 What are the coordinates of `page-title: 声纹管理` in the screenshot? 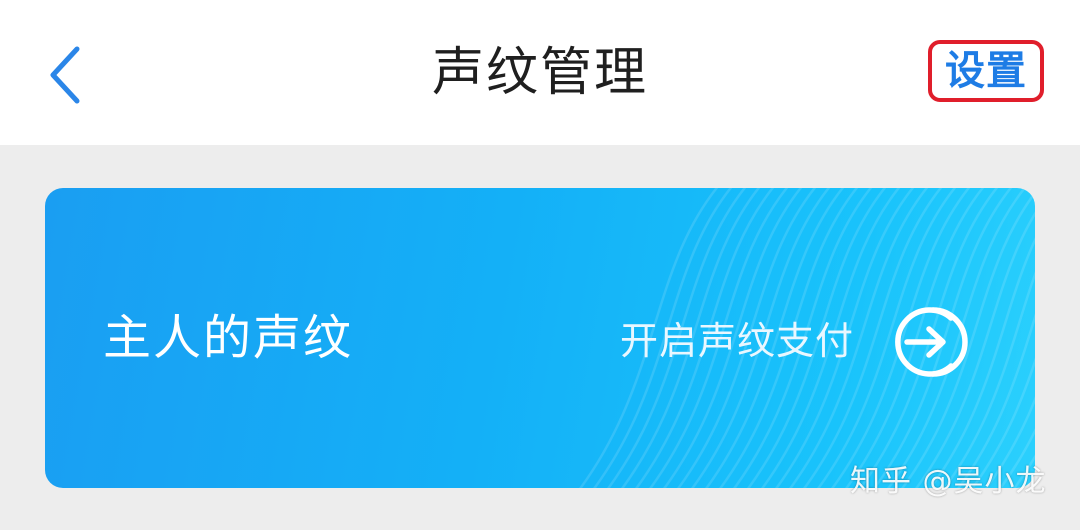 It's located at (539, 73).